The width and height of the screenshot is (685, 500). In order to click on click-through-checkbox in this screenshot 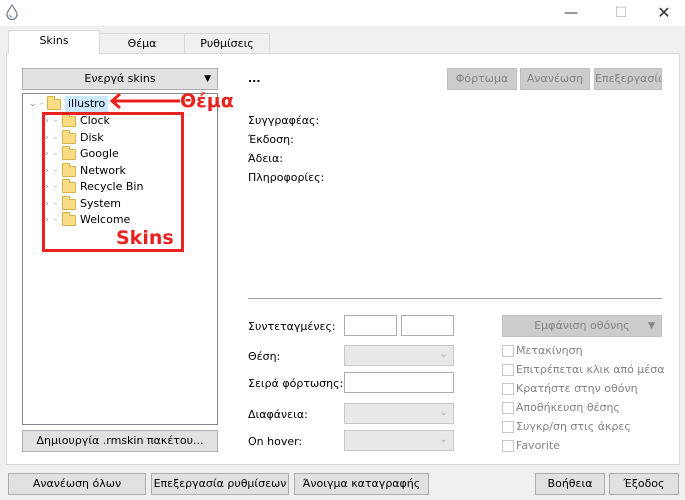, I will do `click(508, 370)`.